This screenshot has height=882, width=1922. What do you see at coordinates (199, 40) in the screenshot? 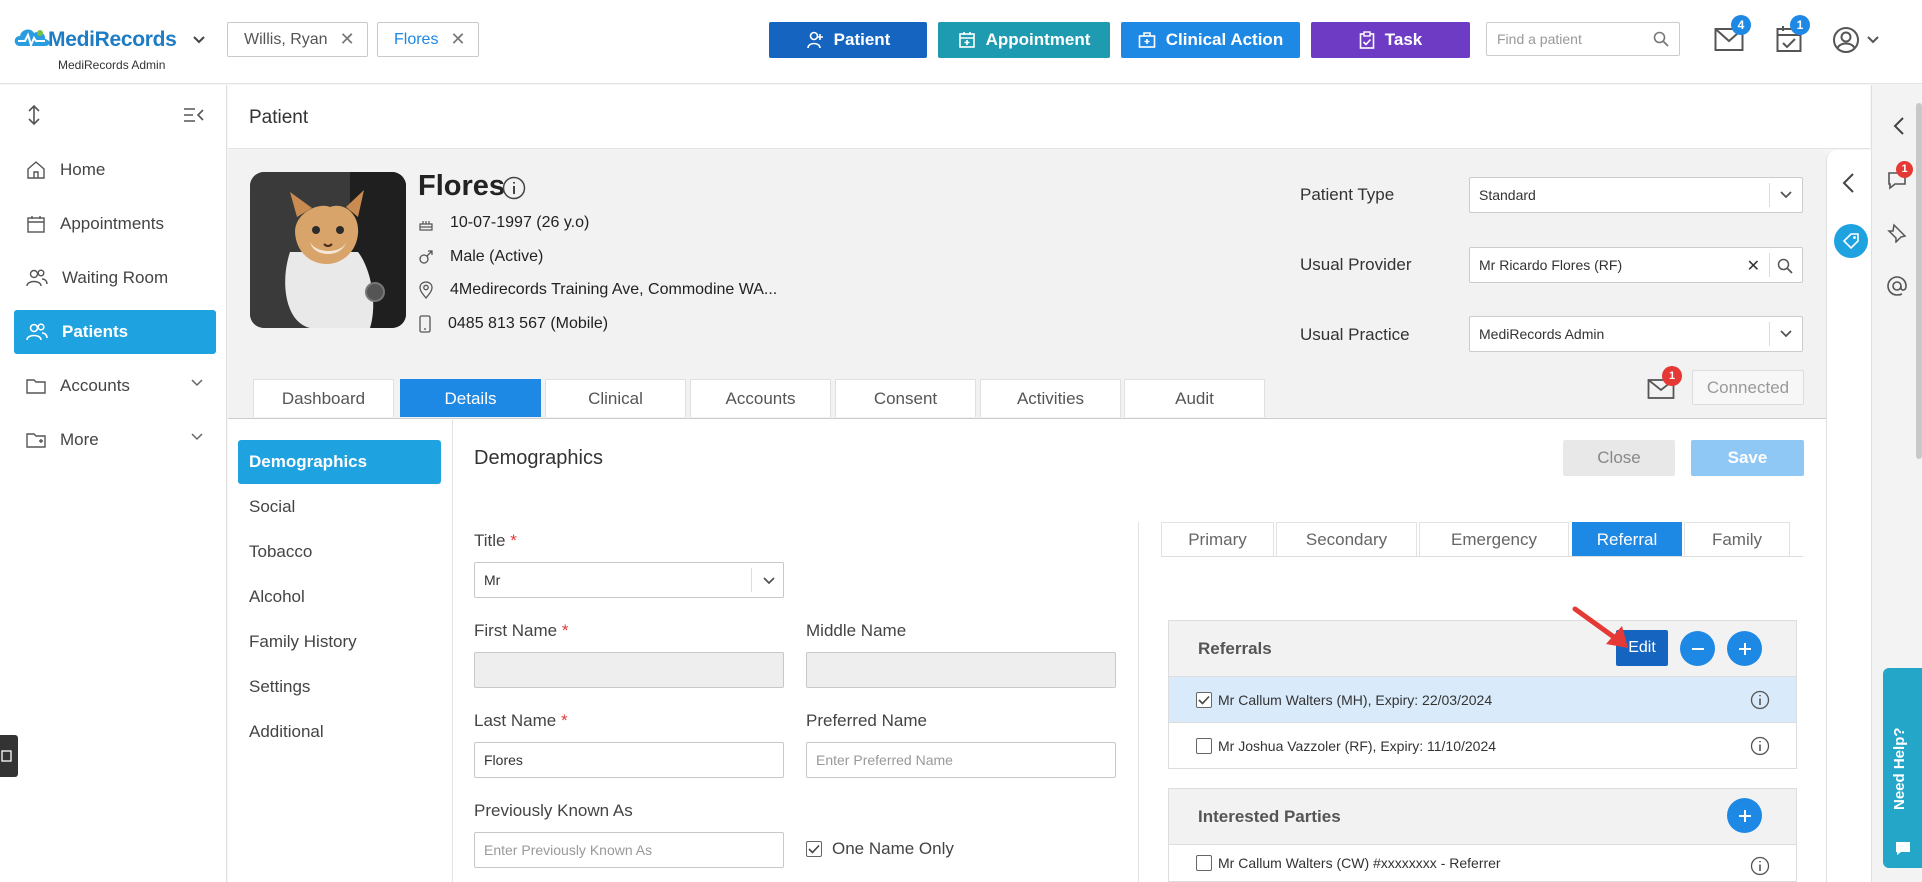
I see `brand-dropdown-icon` at bounding box center [199, 40].